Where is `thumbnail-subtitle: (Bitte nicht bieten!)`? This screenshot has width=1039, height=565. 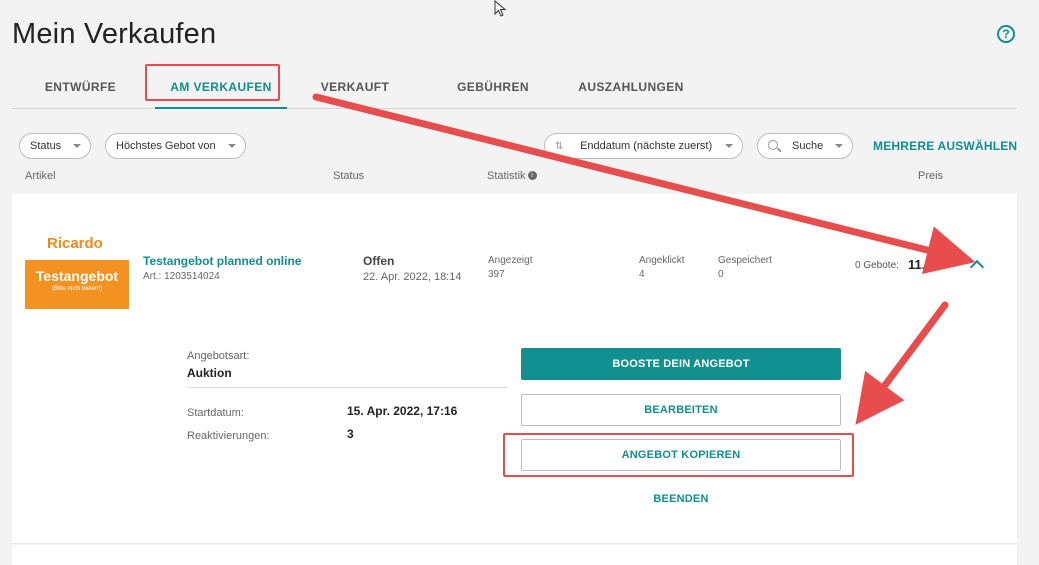 thumbnail-subtitle: (Bitte nicht bieten!) is located at coordinates (77, 289).